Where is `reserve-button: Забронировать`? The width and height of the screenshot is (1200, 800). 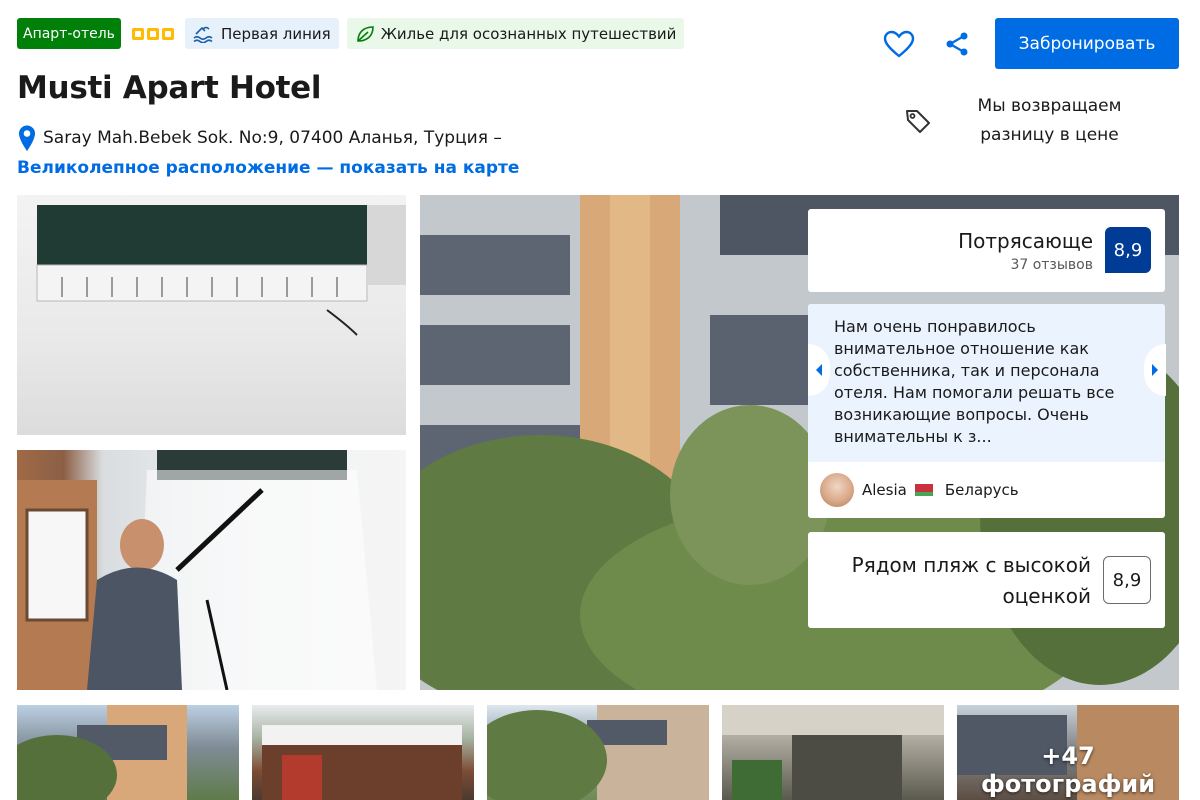
reserve-button: Забронировать is located at coordinates (1087, 43).